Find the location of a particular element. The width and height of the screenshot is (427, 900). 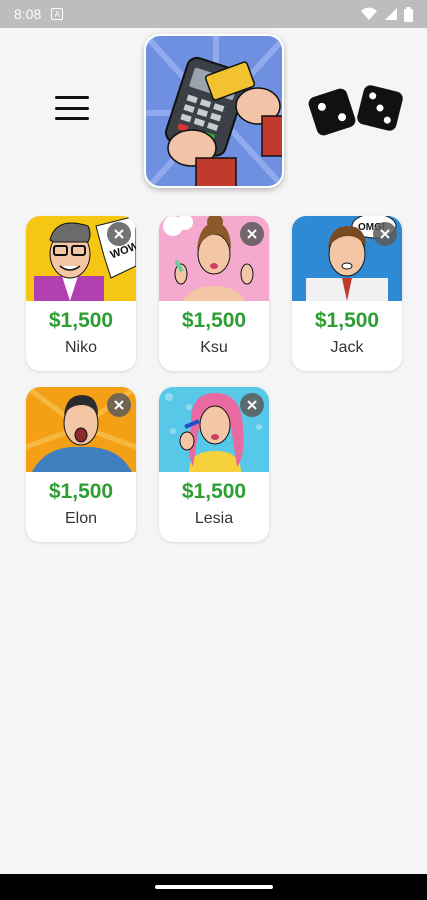

card-payment-terminal-illustration is located at coordinates (214, 111).